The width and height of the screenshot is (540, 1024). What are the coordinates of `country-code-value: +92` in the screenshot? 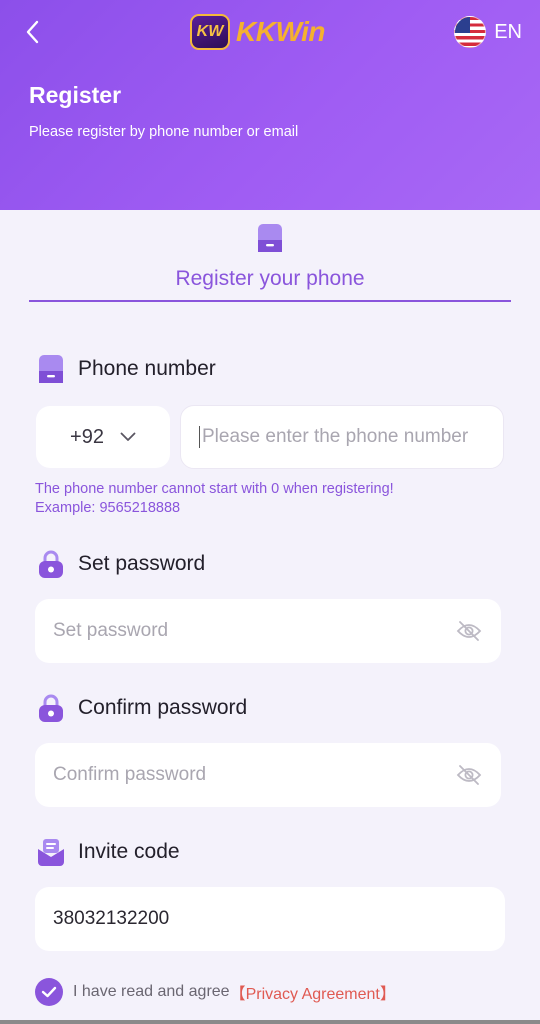 It's located at (87, 436).